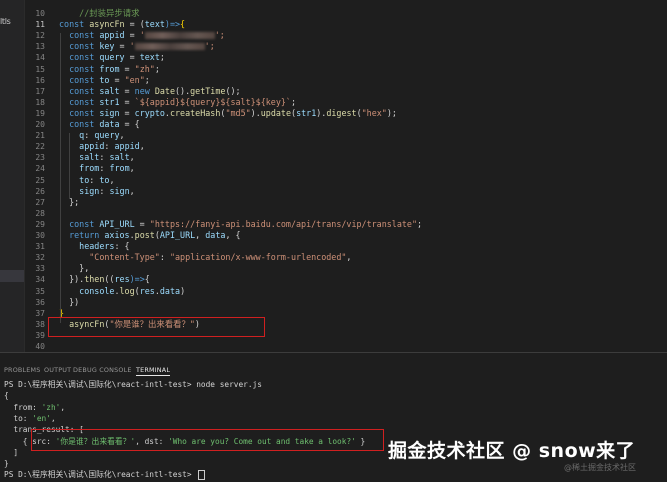 Image resolution: width=667 pixels, height=482 pixels. Describe the element at coordinates (18, 418) in the screenshot. I see `code-token: to:` at that location.